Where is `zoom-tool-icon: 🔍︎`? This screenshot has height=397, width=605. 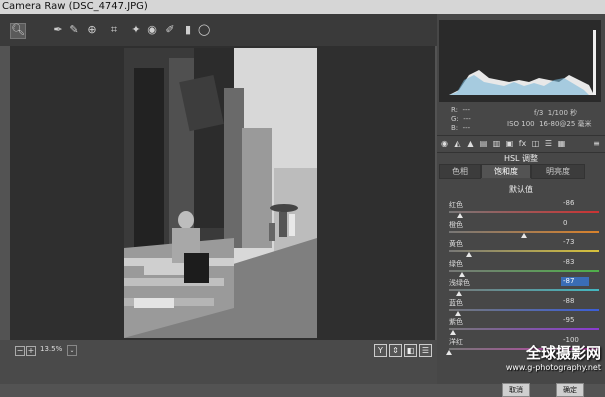 zoom-tool-icon: 🔍︎ is located at coordinates (18, 31).